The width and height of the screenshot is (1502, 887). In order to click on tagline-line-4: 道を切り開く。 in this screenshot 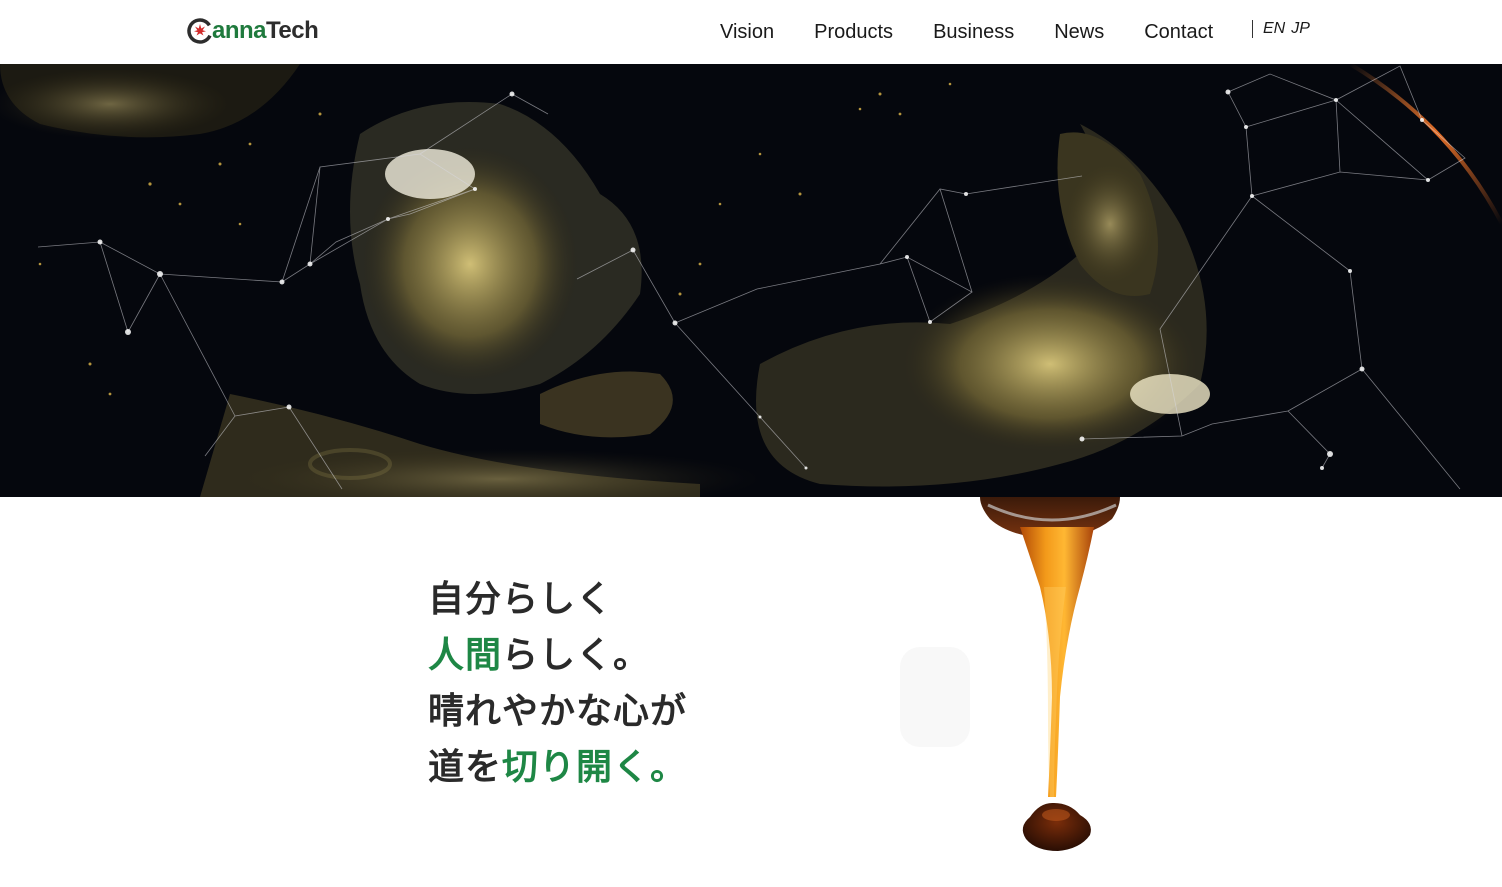, I will do `click(557, 768)`.